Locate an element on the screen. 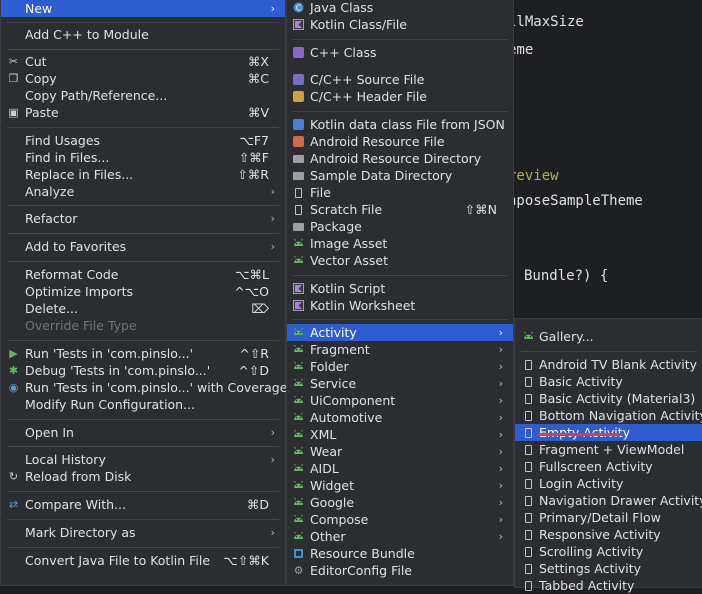 This screenshot has height=594, width=702. new-item-widget: Widget › is located at coordinates (400, 485).